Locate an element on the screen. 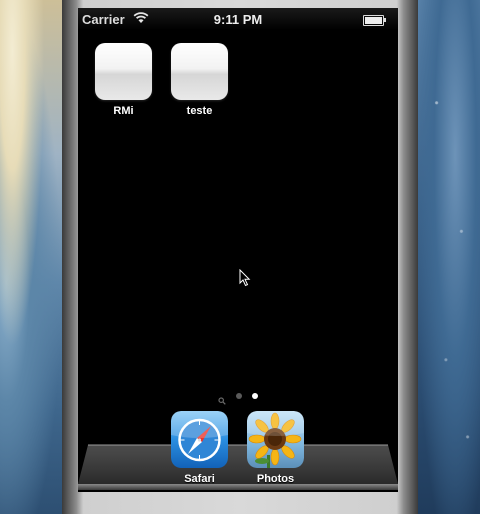  app-teste: teste is located at coordinates (199, 80).